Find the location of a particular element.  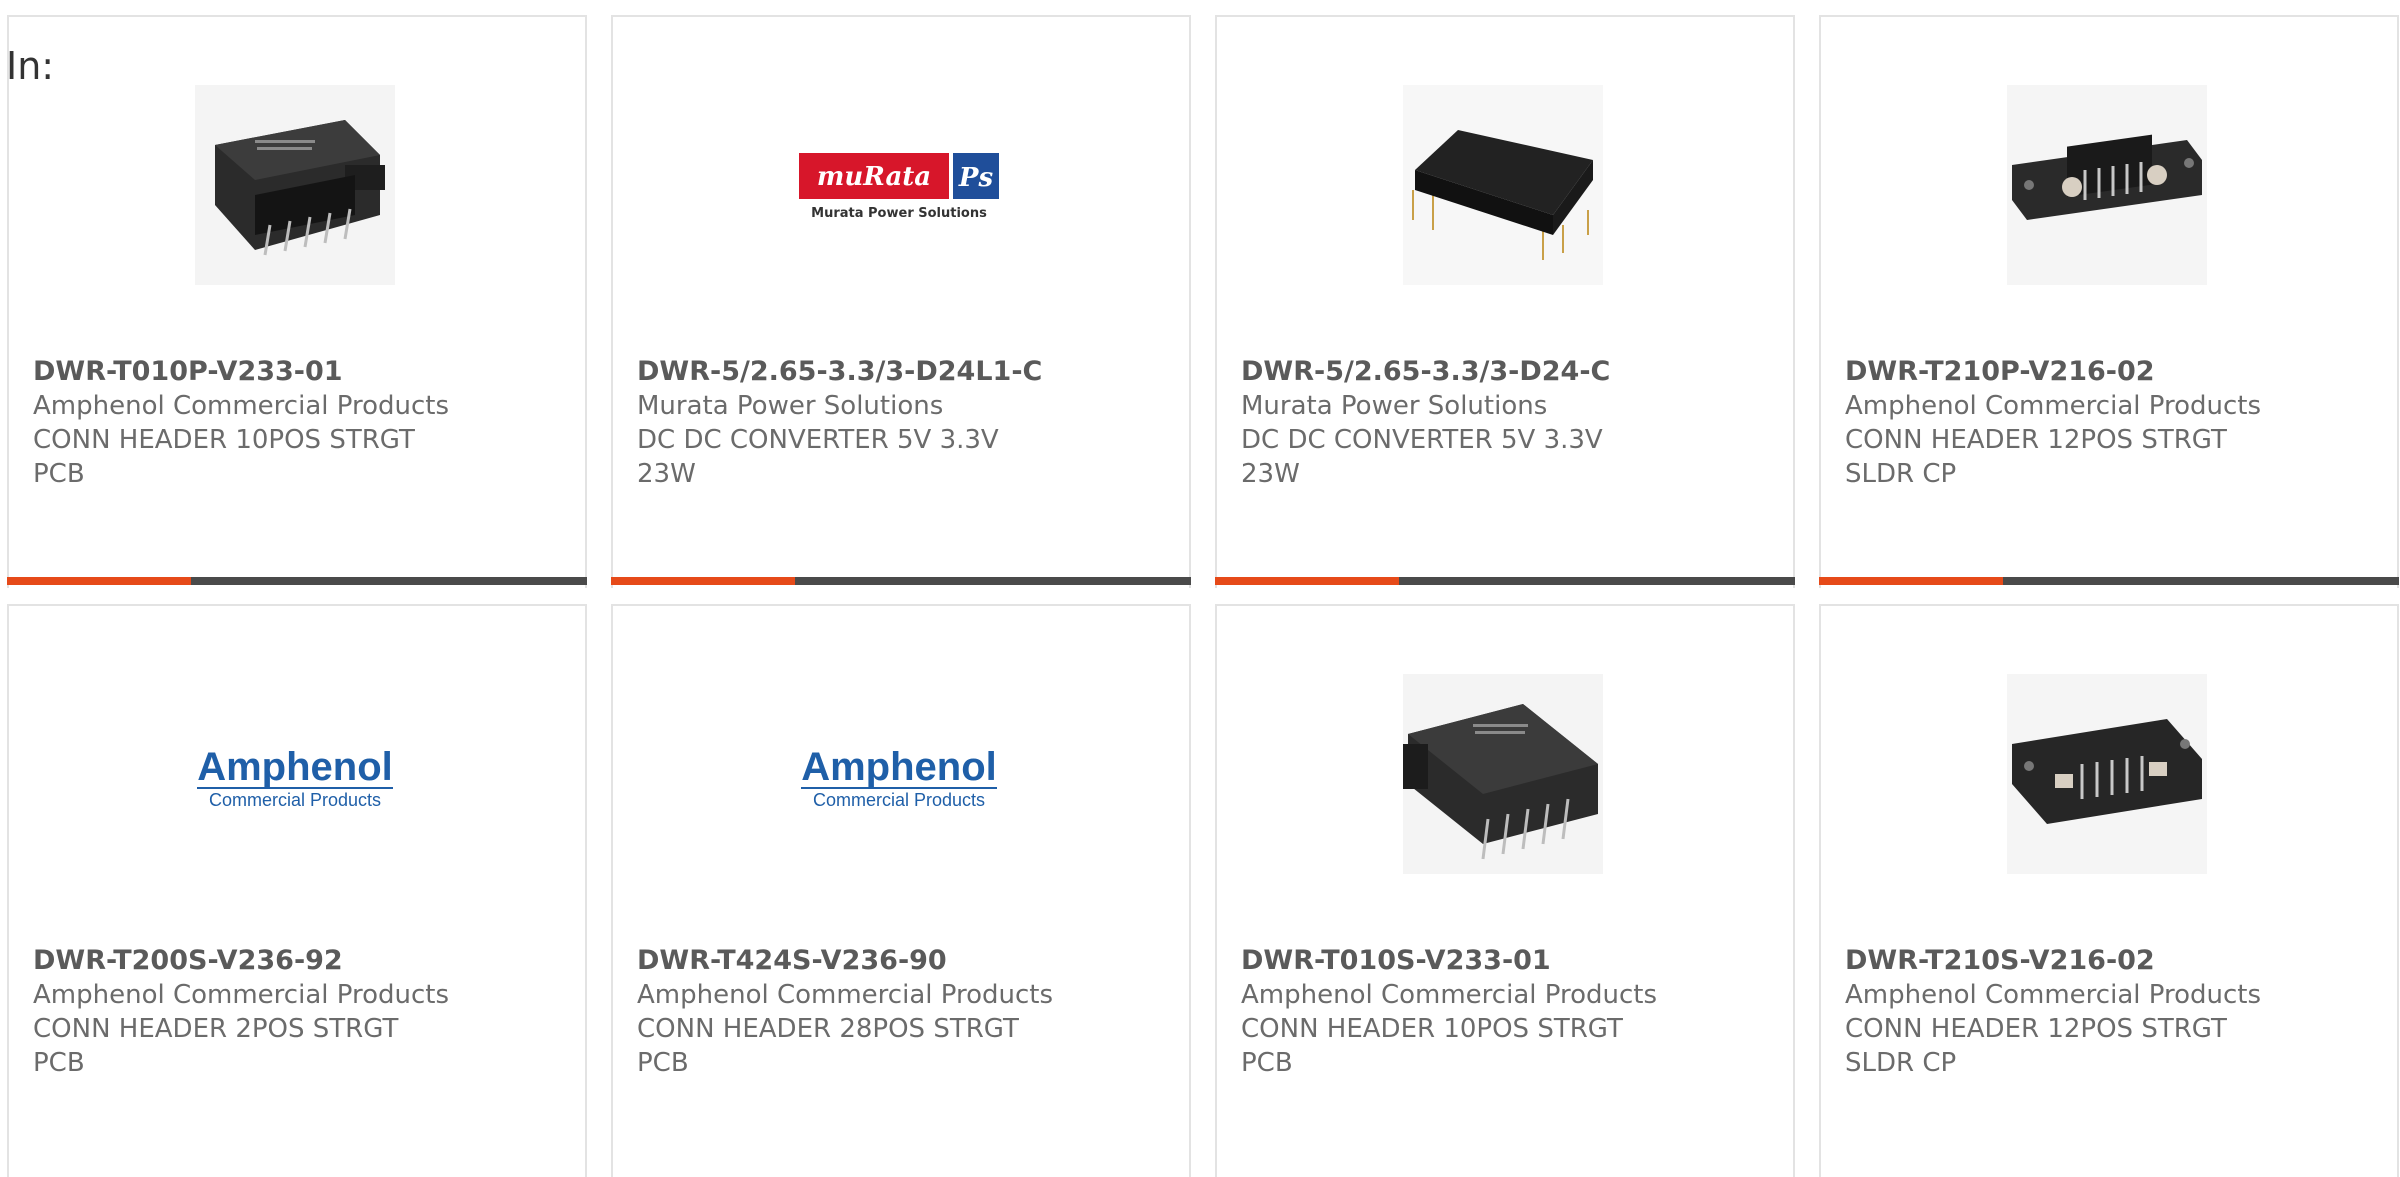

part-number: DWR-T210S-V216-02 is located at coordinates (2065, 961).